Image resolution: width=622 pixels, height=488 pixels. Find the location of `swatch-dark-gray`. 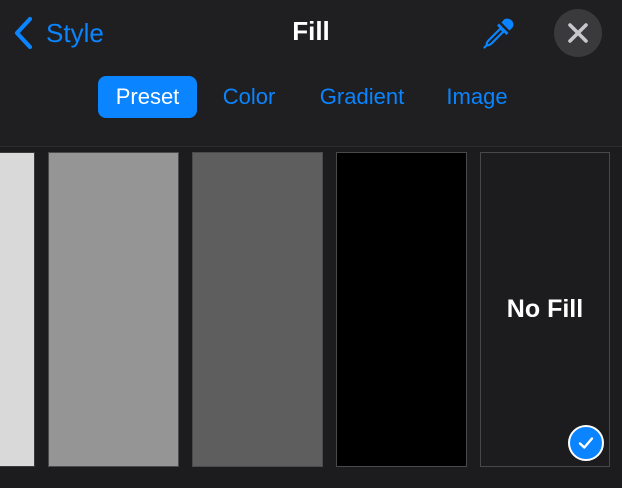

swatch-dark-gray is located at coordinates (257, 309).